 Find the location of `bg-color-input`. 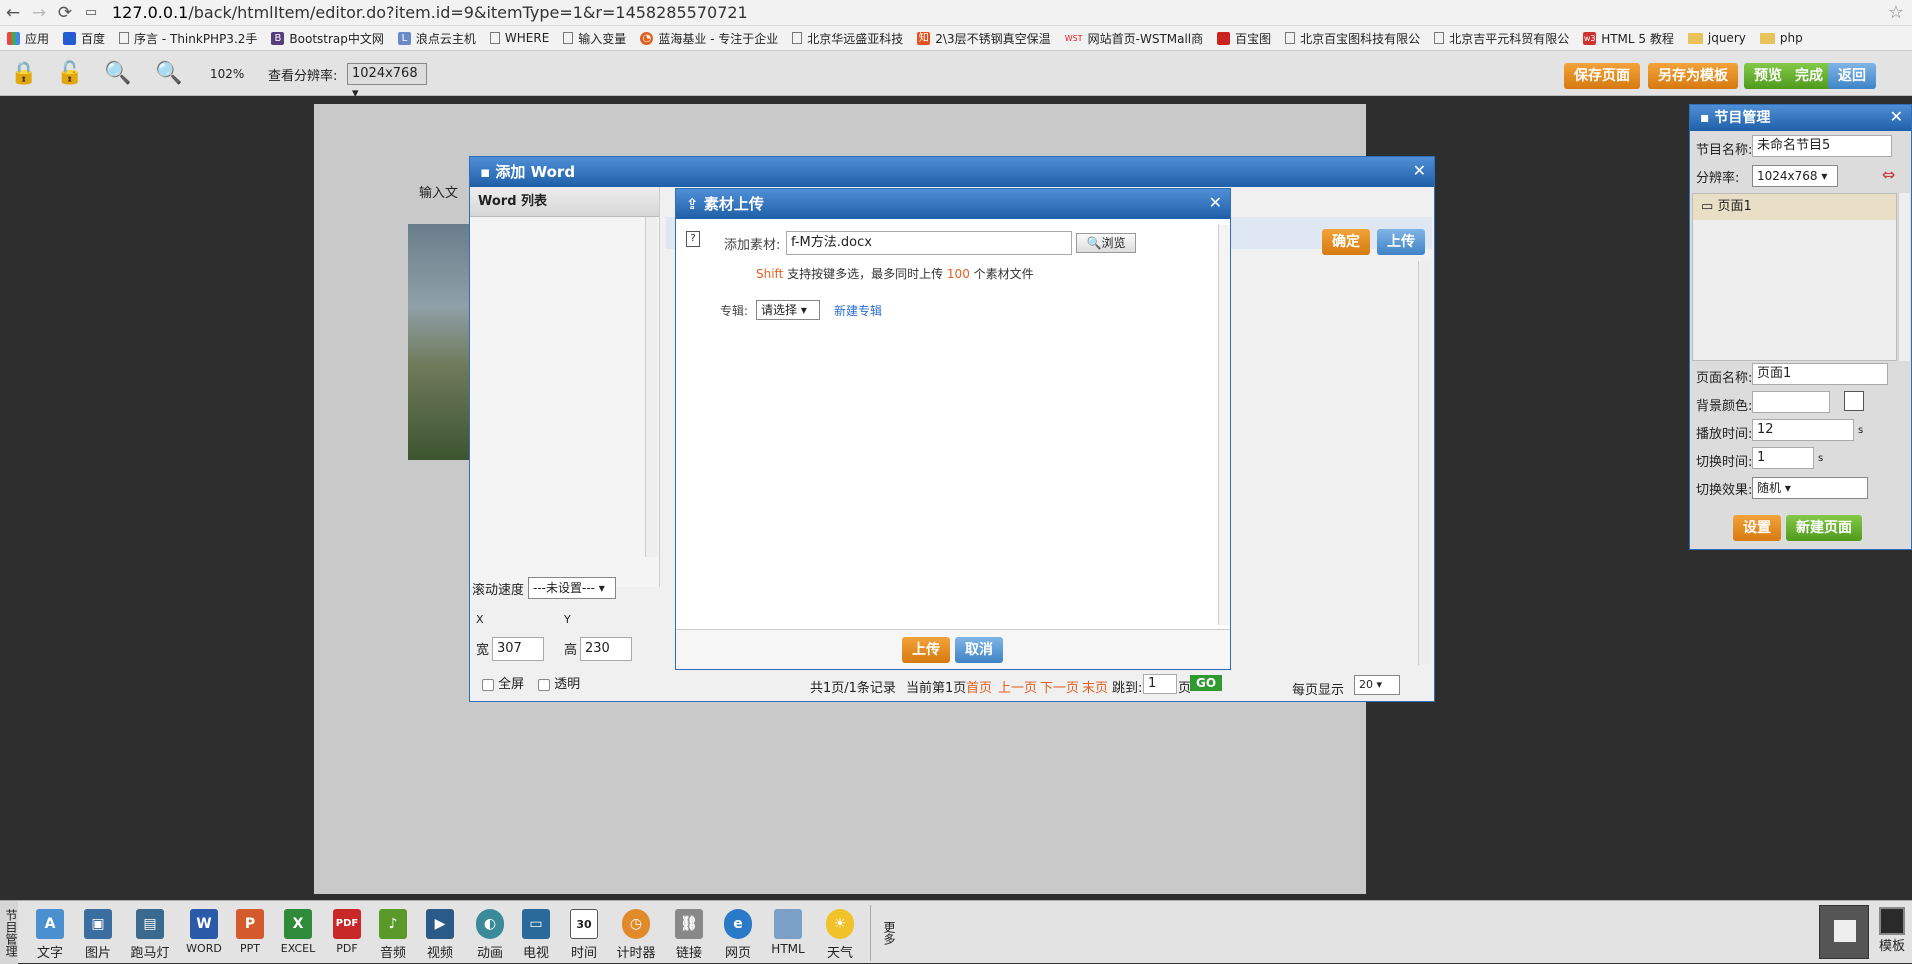

bg-color-input is located at coordinates (1791, 402).